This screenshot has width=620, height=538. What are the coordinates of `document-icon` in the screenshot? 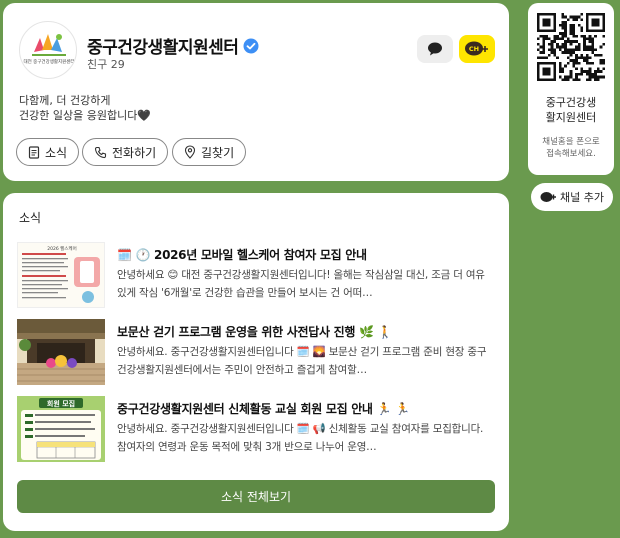 It's located at (34, 152).